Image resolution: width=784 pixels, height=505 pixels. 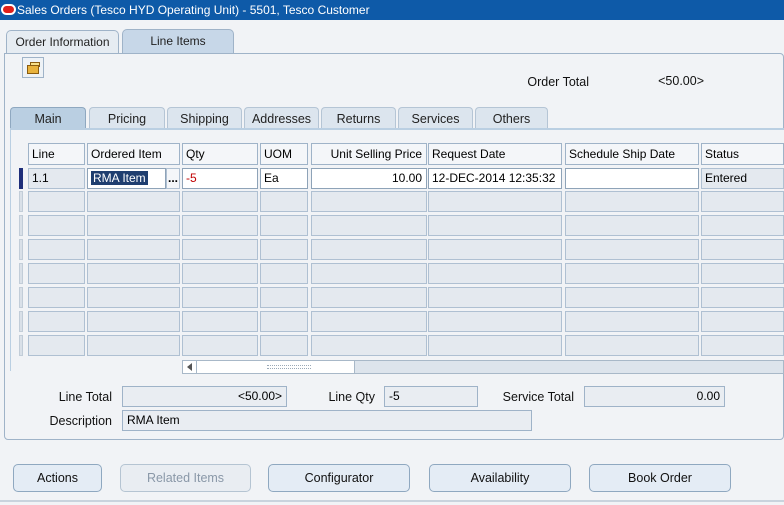 I want to click on tab-pricing: Pricing, so click(x=127, y=118).